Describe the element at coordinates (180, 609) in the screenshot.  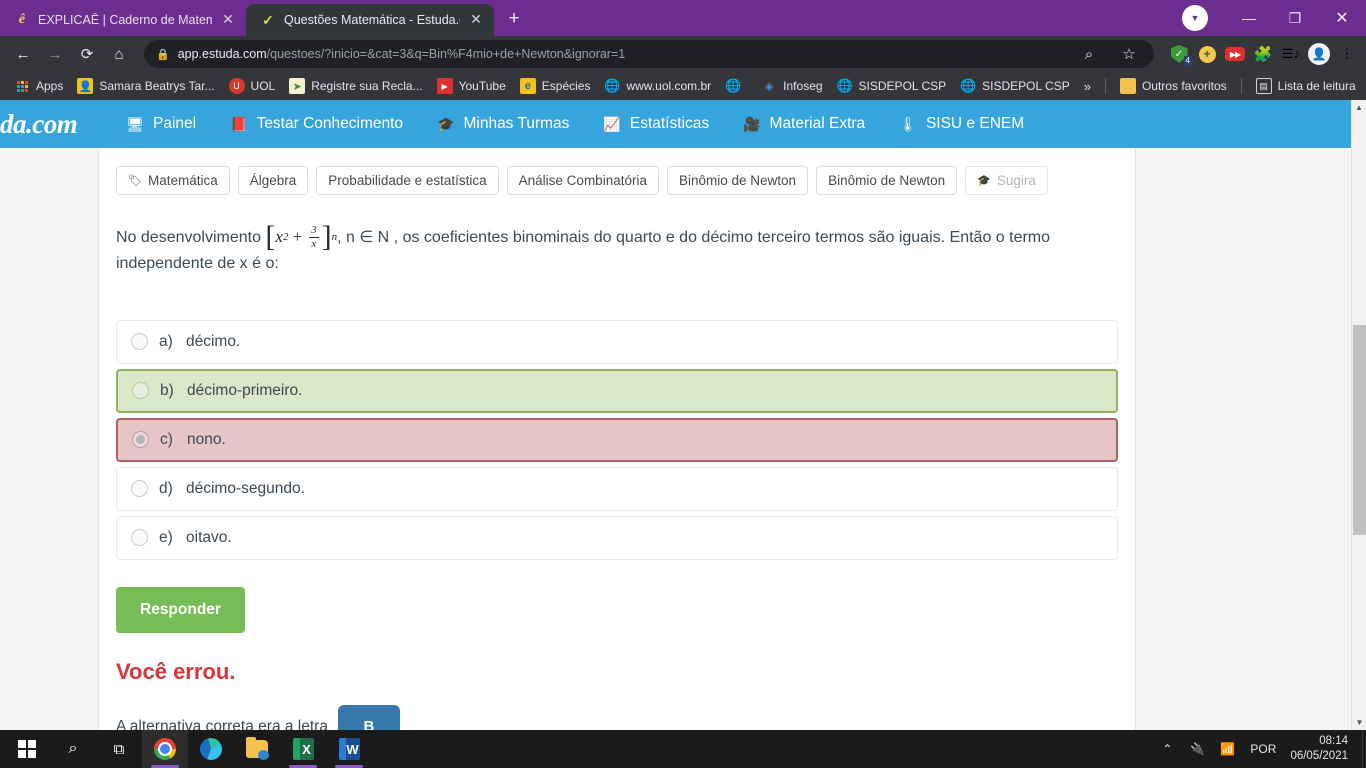
I see `responder-button: Responder` at that location.